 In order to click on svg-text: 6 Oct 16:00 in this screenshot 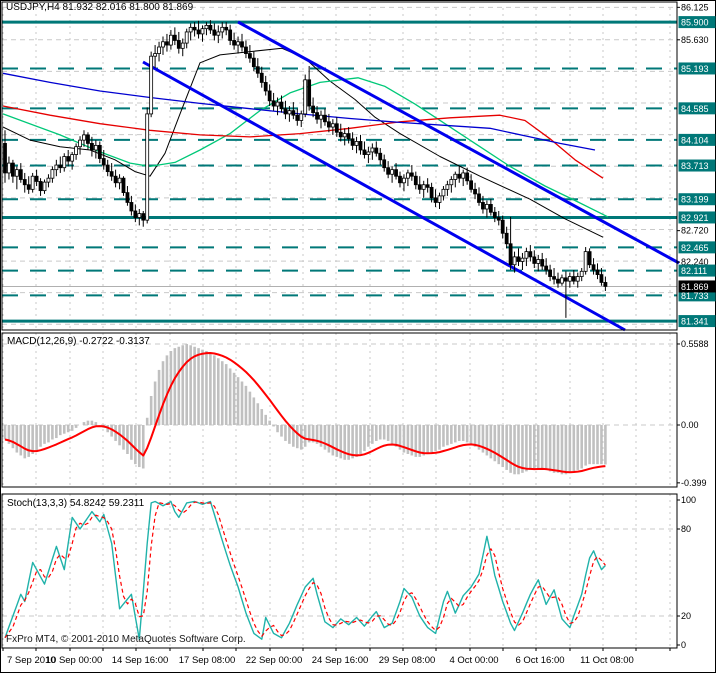, I will do `click(539, 660)`.